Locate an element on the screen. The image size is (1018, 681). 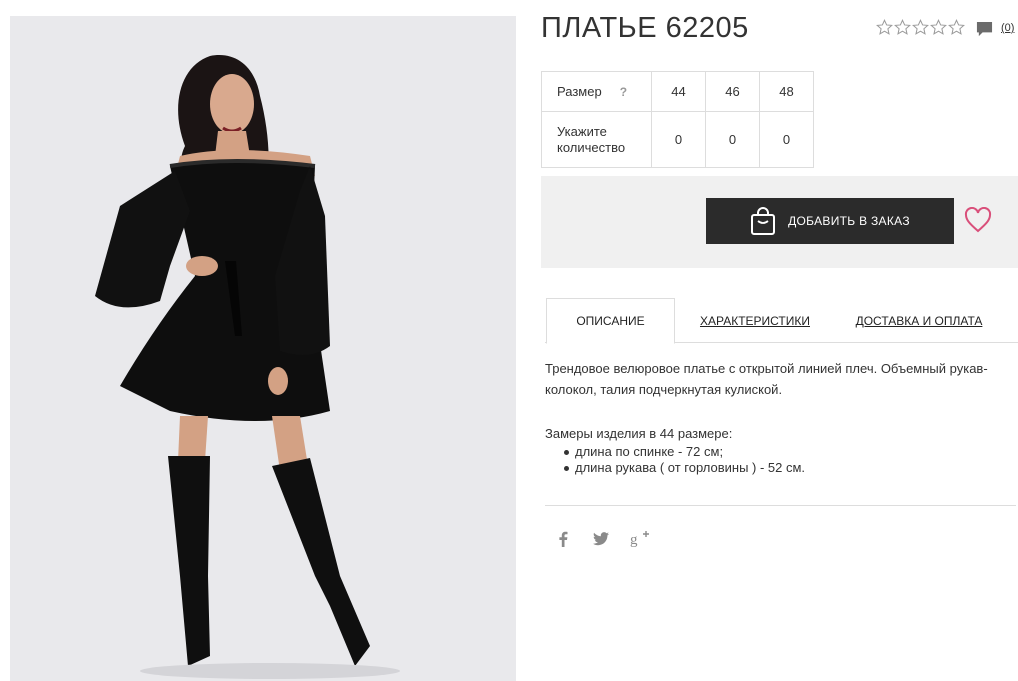
add-to-order-panel: ДОБАВИТЬ В ЗАКАЗ is located at coordinates (779, 222).